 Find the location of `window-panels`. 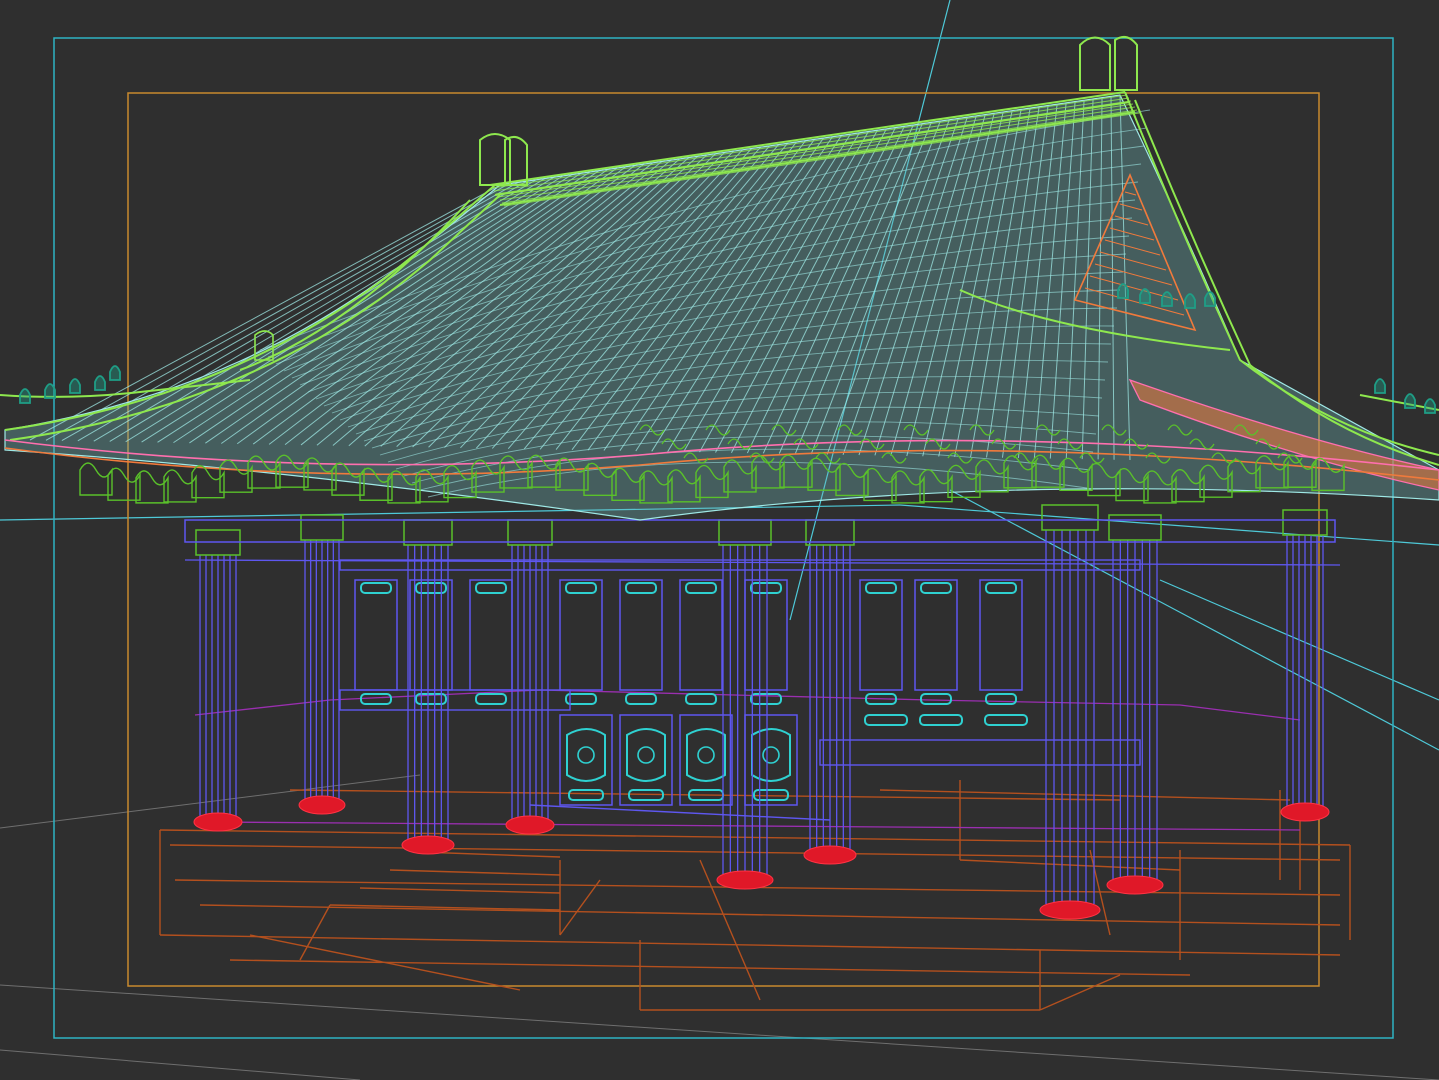

window-panels is located at coordinates (740, 690).